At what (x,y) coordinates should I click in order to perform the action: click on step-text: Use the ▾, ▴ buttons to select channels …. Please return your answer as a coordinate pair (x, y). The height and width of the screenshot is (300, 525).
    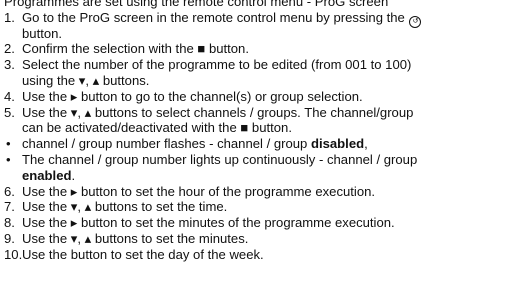
    Looking at the image, I should click on (218, 112).